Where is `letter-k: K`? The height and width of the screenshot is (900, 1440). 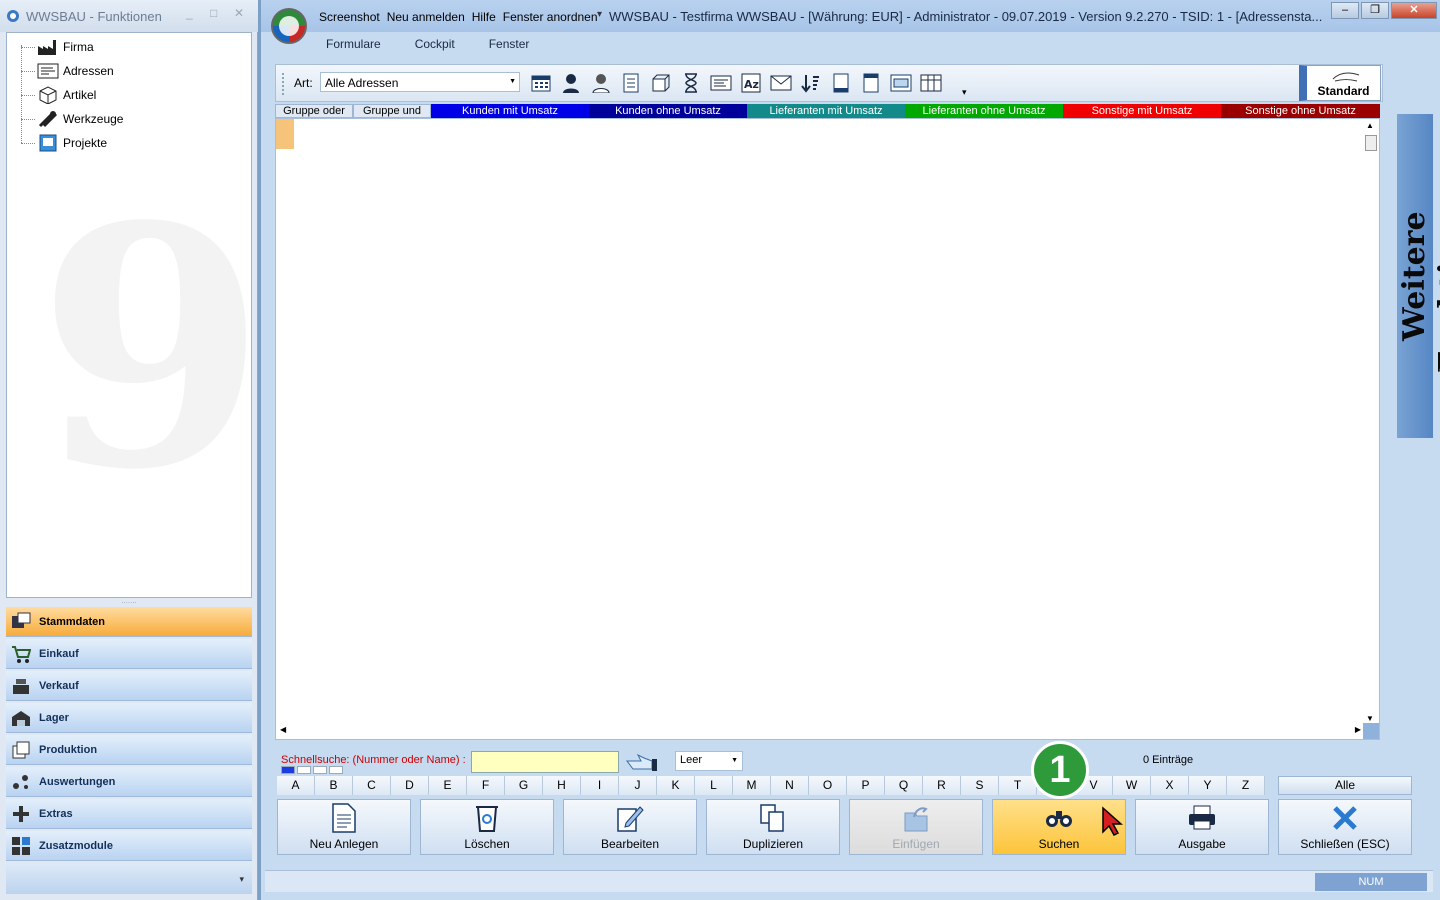 letter-k: K is located at coordinates (676, 785).